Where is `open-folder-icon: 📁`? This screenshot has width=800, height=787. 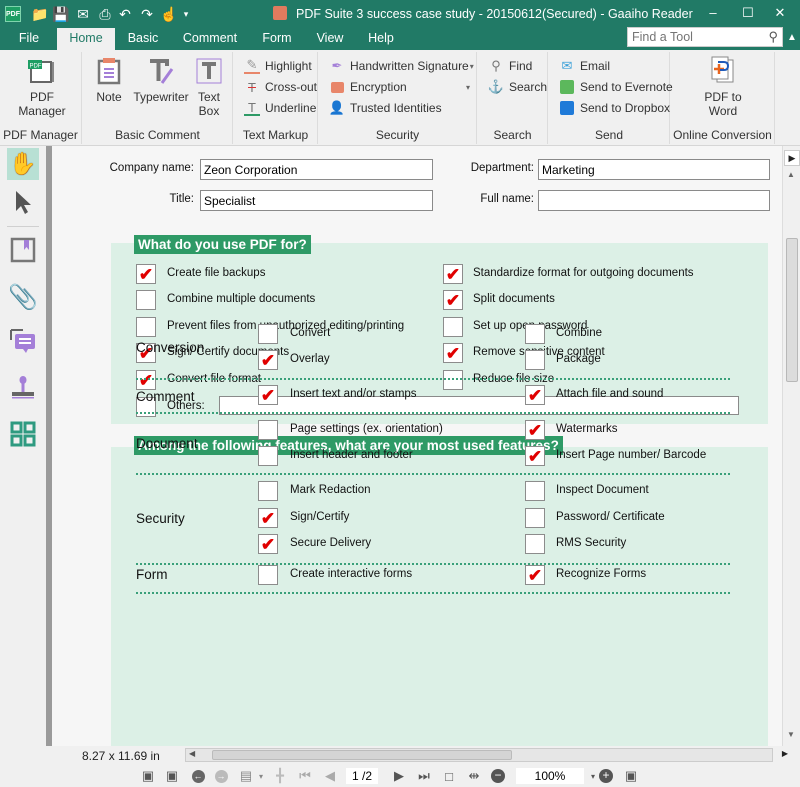 open-folder-icon: 📁 is located at coordinates (40, 14).